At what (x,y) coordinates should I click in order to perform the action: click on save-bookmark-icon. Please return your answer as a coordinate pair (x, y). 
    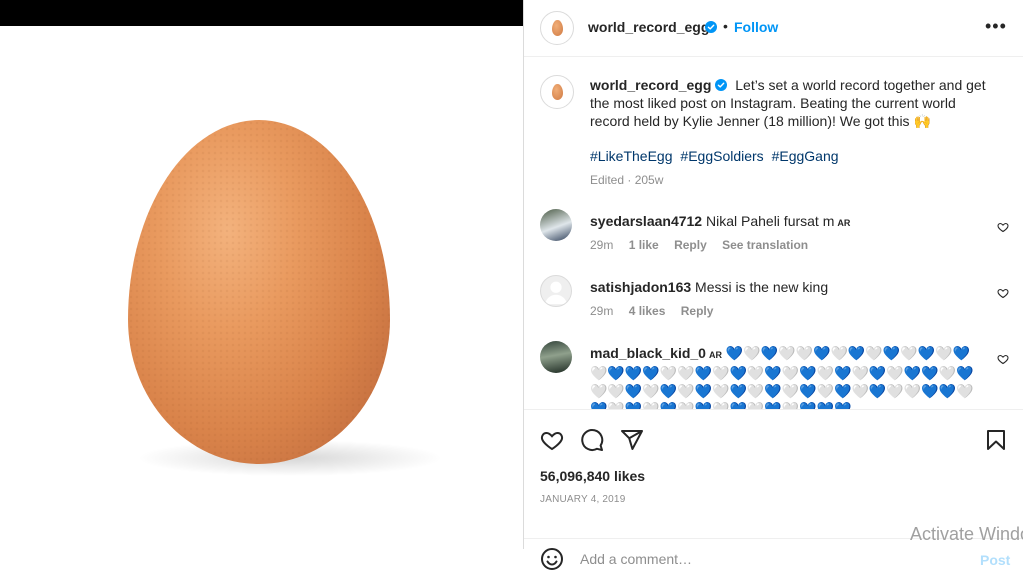
    Looking at the image, I should click on (996, 440).